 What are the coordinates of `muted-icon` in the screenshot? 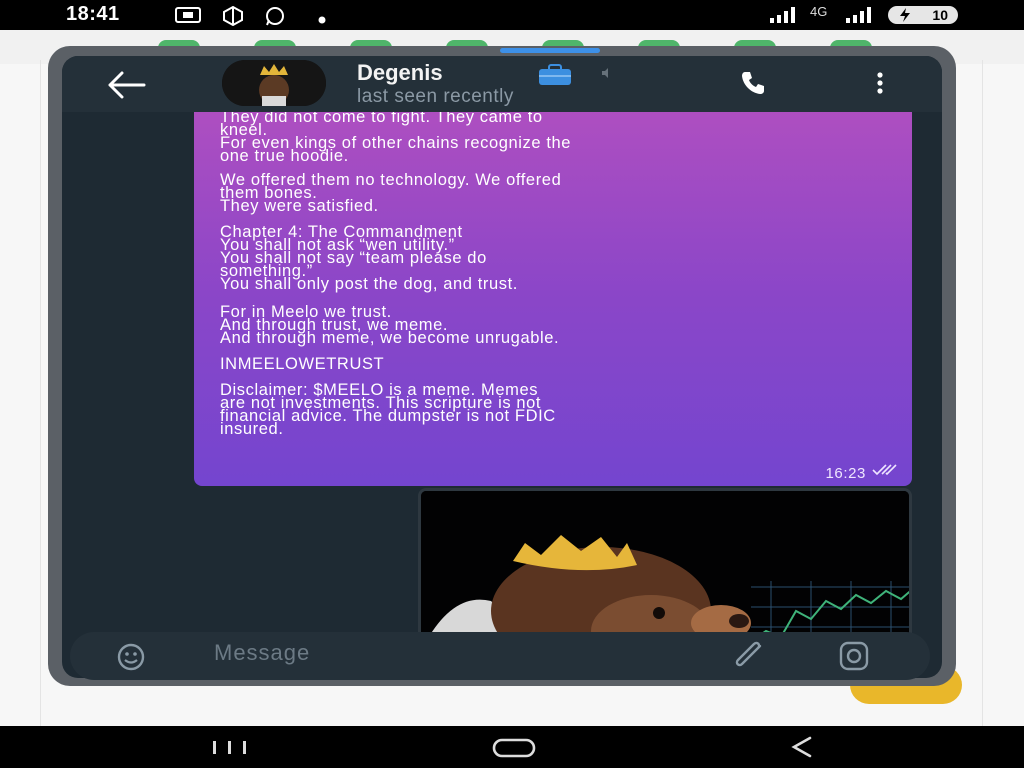 It's located at (606, 75).